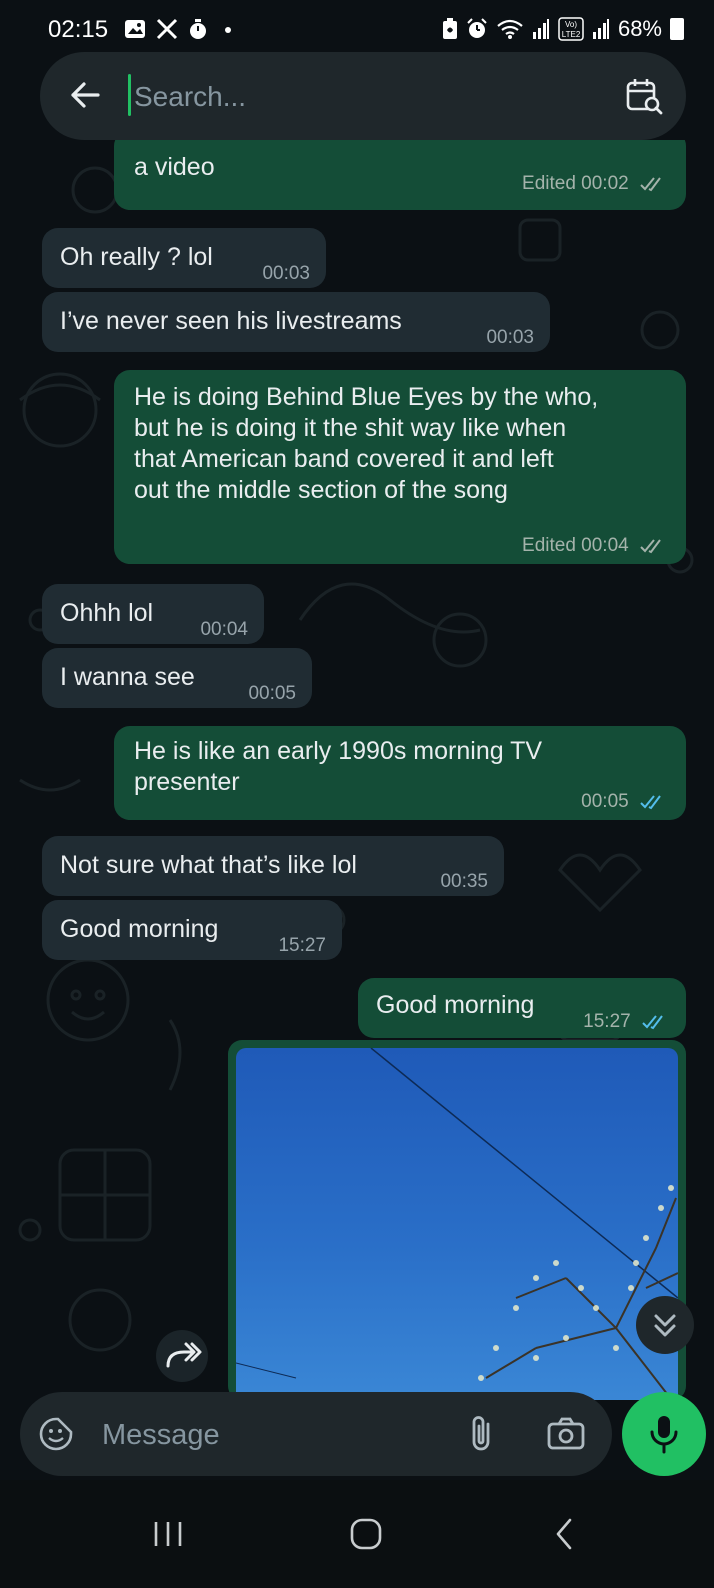  I want to click on message-text: I wanna see, so click(127, 677).